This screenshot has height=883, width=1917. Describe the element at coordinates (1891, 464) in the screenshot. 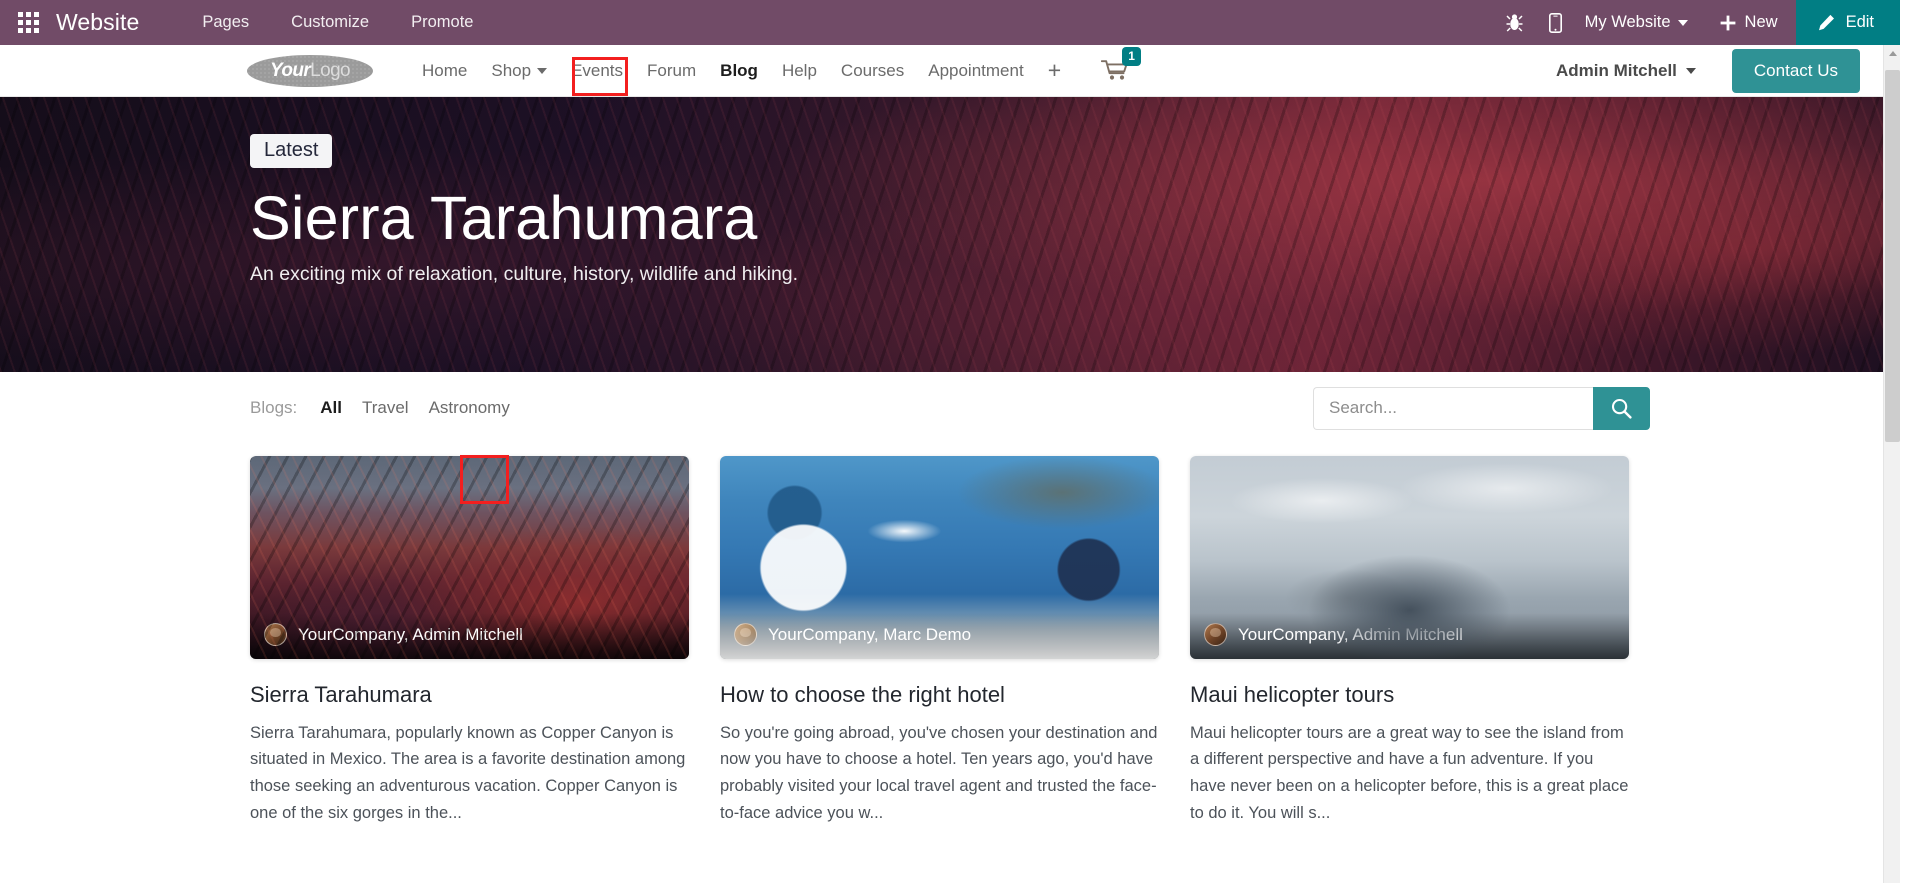

I see `page-scrollbar` at that location.